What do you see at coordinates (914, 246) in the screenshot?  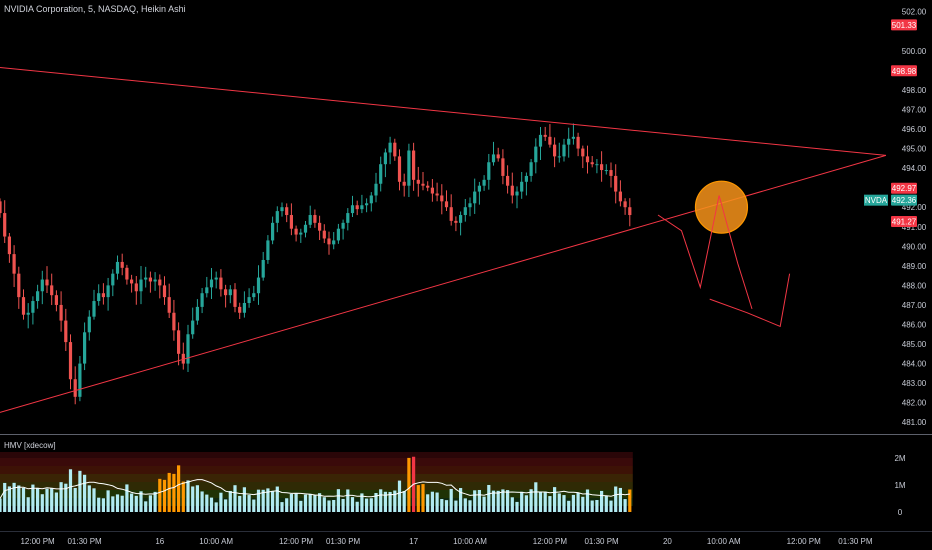 I see `y-tick-label: 490.00` at bounding box center [914, 246].